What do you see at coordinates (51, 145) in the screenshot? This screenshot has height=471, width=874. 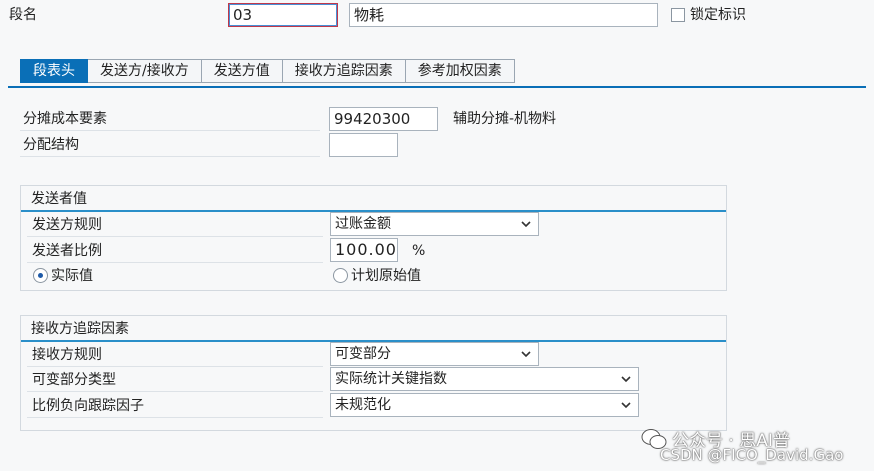 I see `allocation-structure-label: 分配结构` at bounding box center [51, 145].